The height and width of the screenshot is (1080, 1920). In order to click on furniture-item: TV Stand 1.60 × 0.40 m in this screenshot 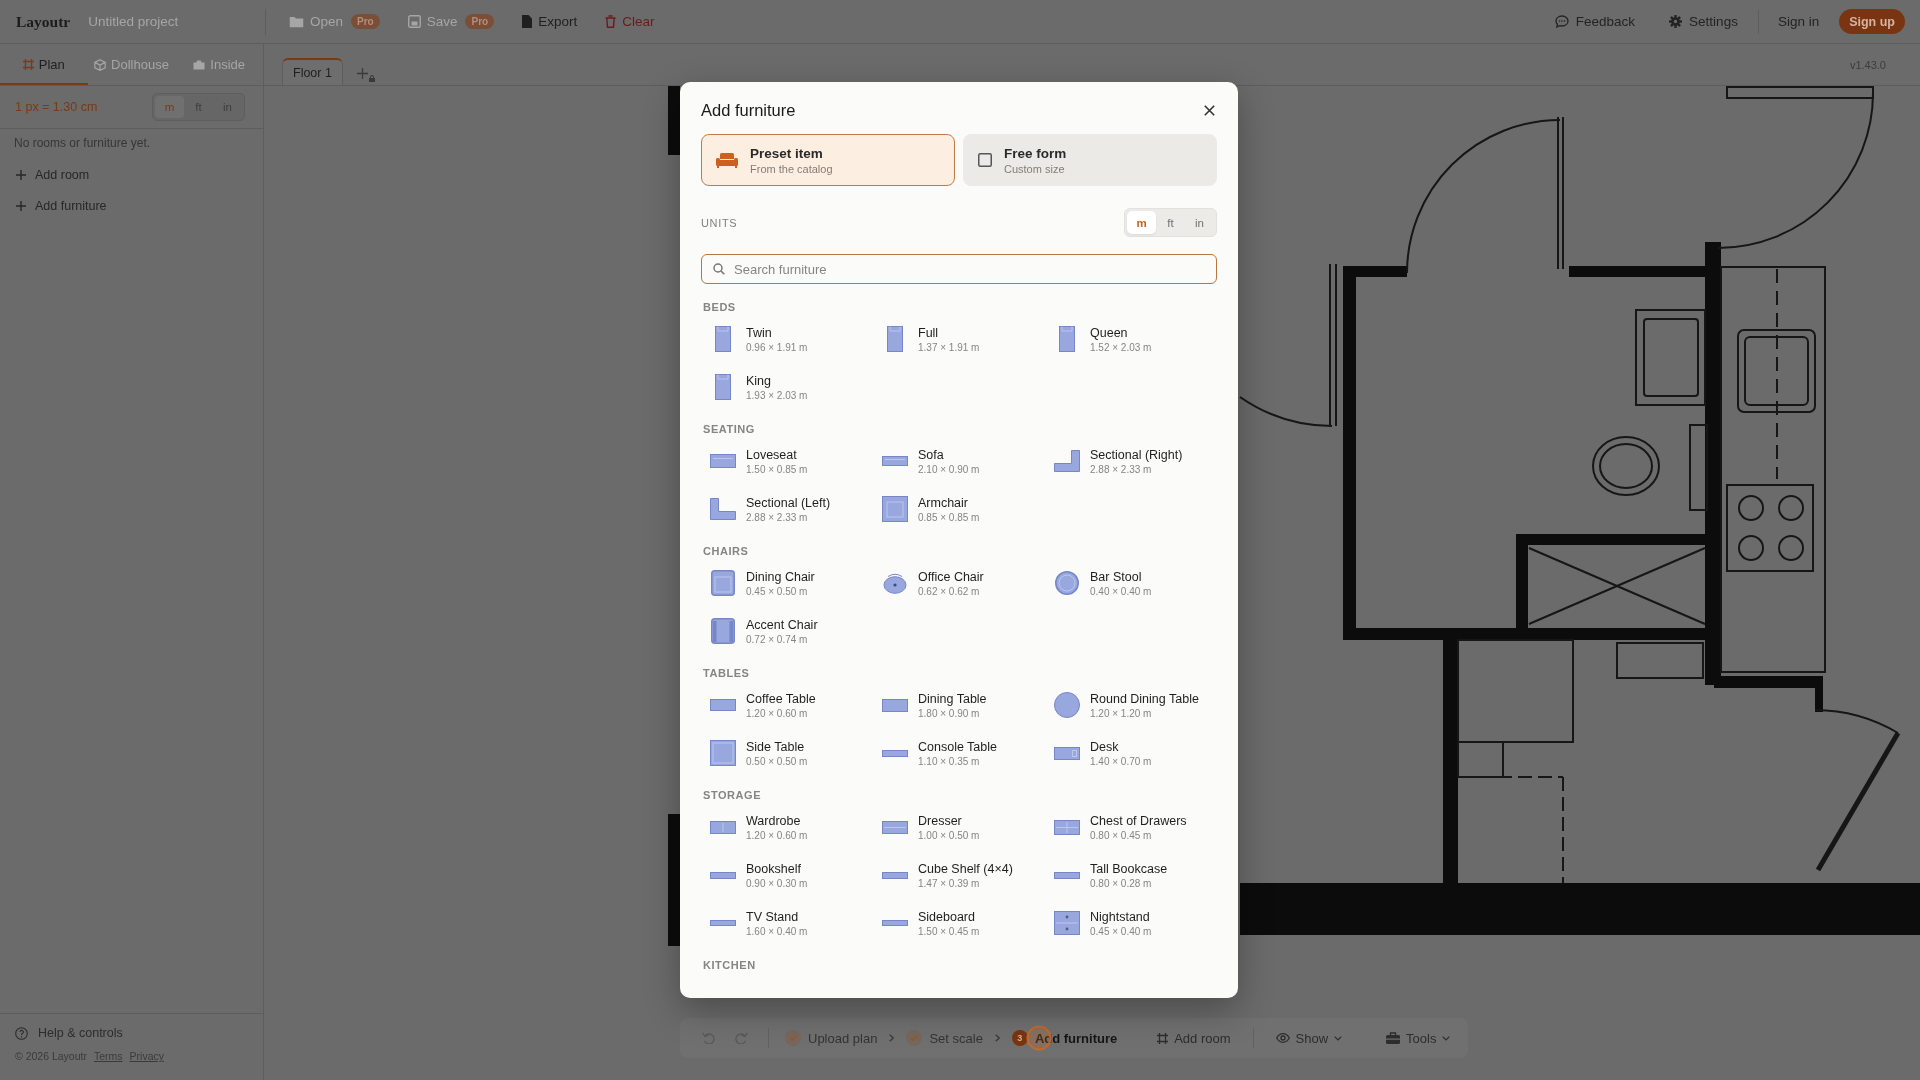, I will do `click(787, 923)`.